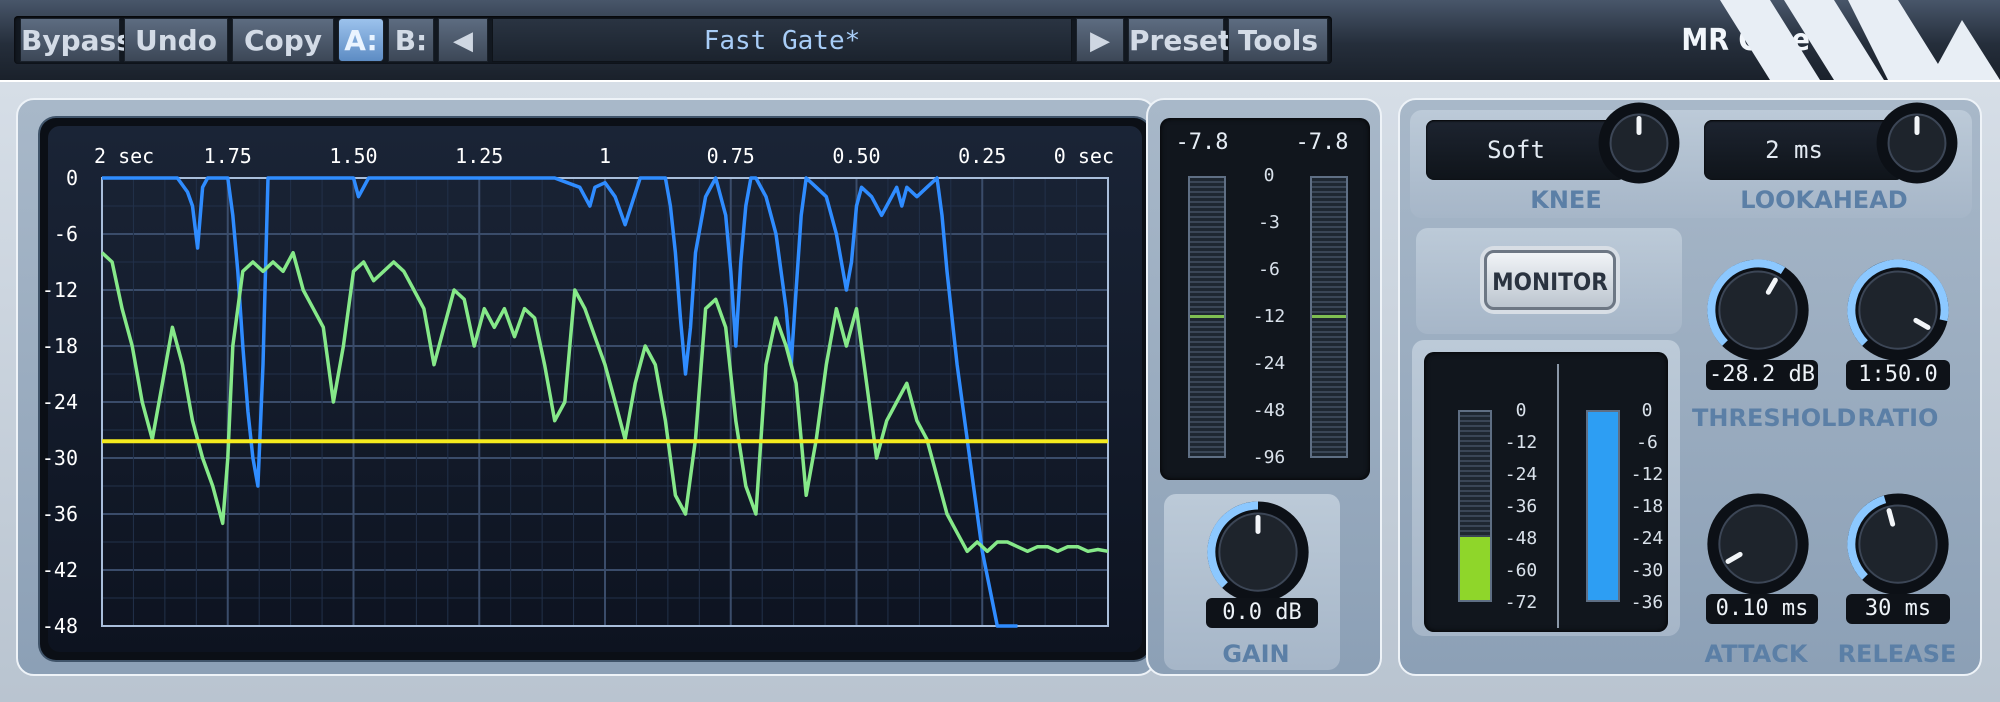 The height and width of the screenshot is (702, 2000). I want to click on y-tick-label: -24, so click(60, 402).